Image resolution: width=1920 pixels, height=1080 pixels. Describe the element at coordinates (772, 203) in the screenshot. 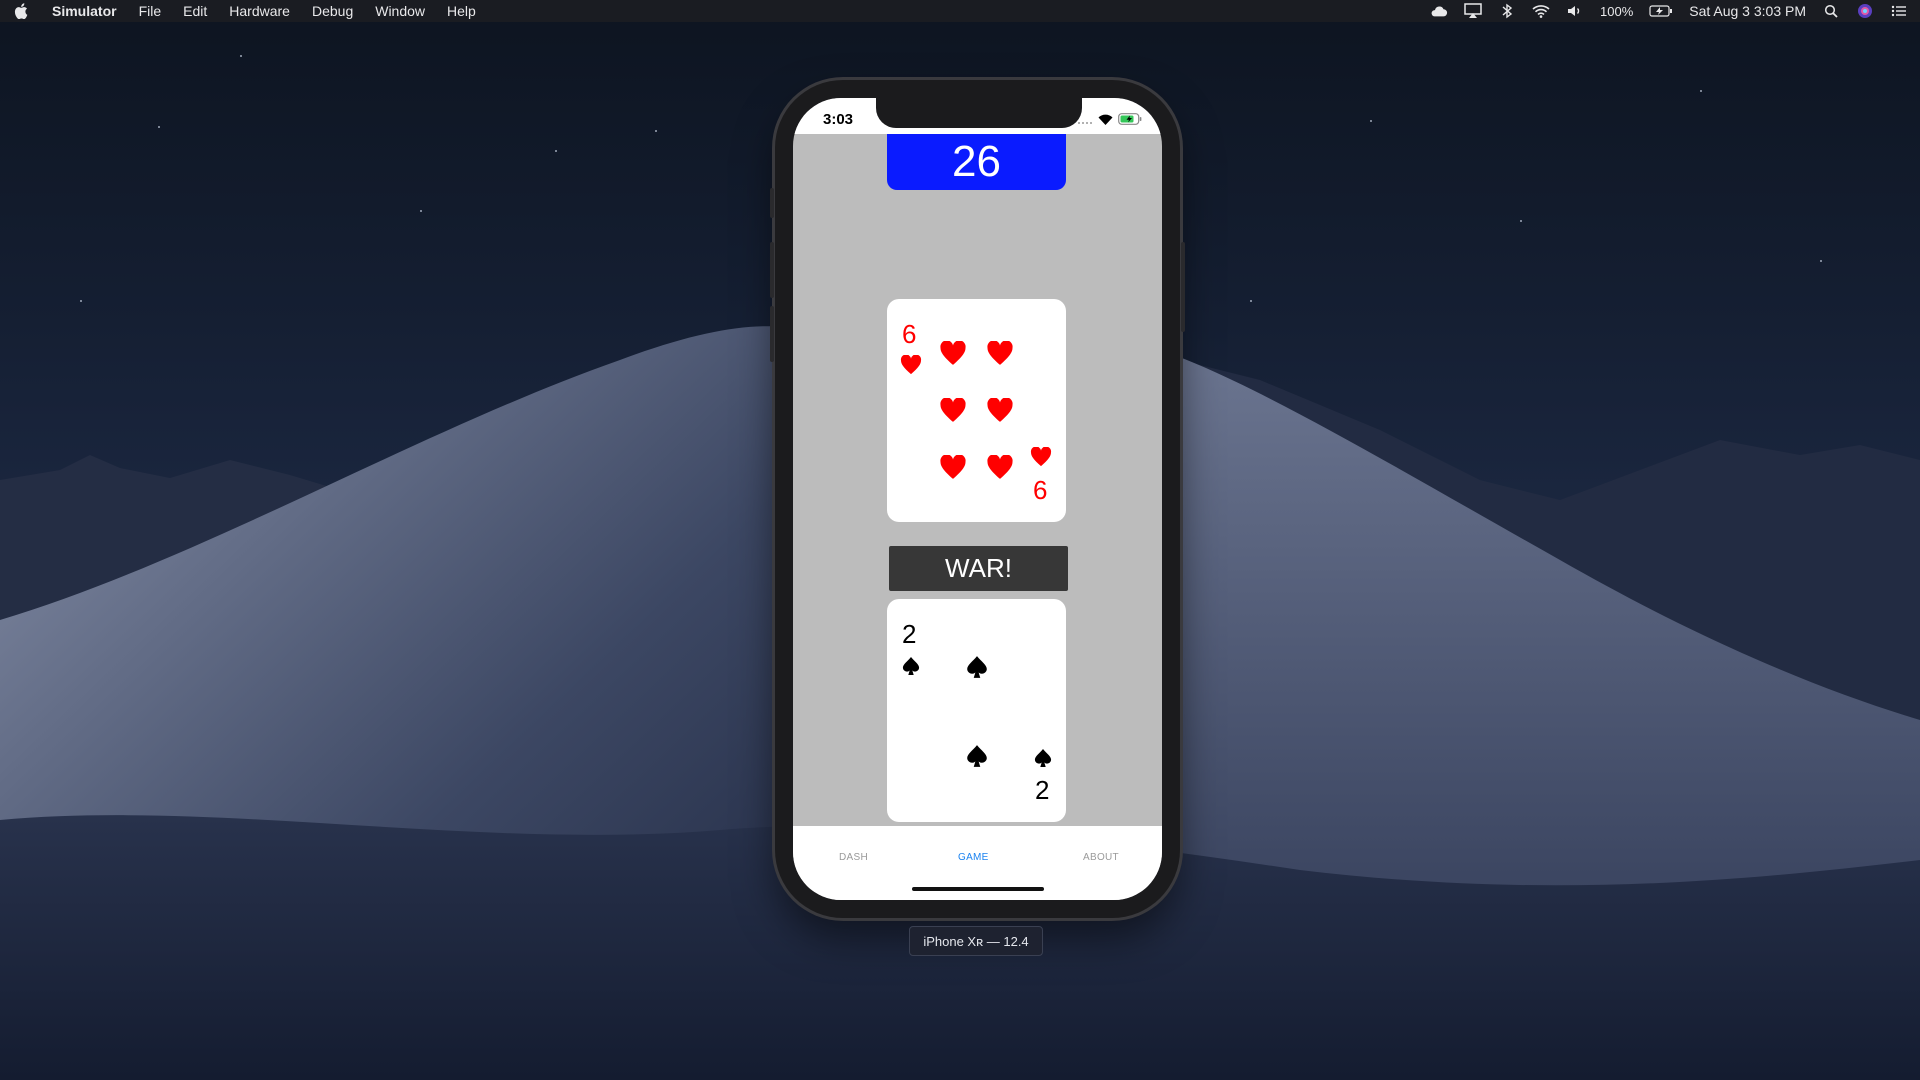

I see `mute-switch` at that location.